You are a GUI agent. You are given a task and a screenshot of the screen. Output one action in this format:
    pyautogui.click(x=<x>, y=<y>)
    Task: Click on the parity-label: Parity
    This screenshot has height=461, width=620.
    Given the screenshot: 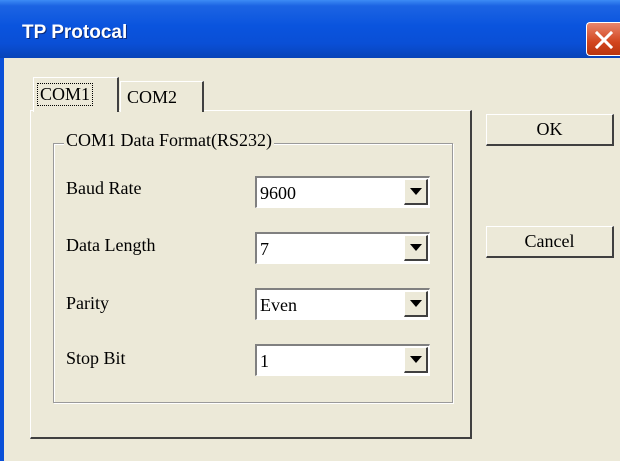 What is the action you would take?
    pyautogui.click(x=87, y=303)
    